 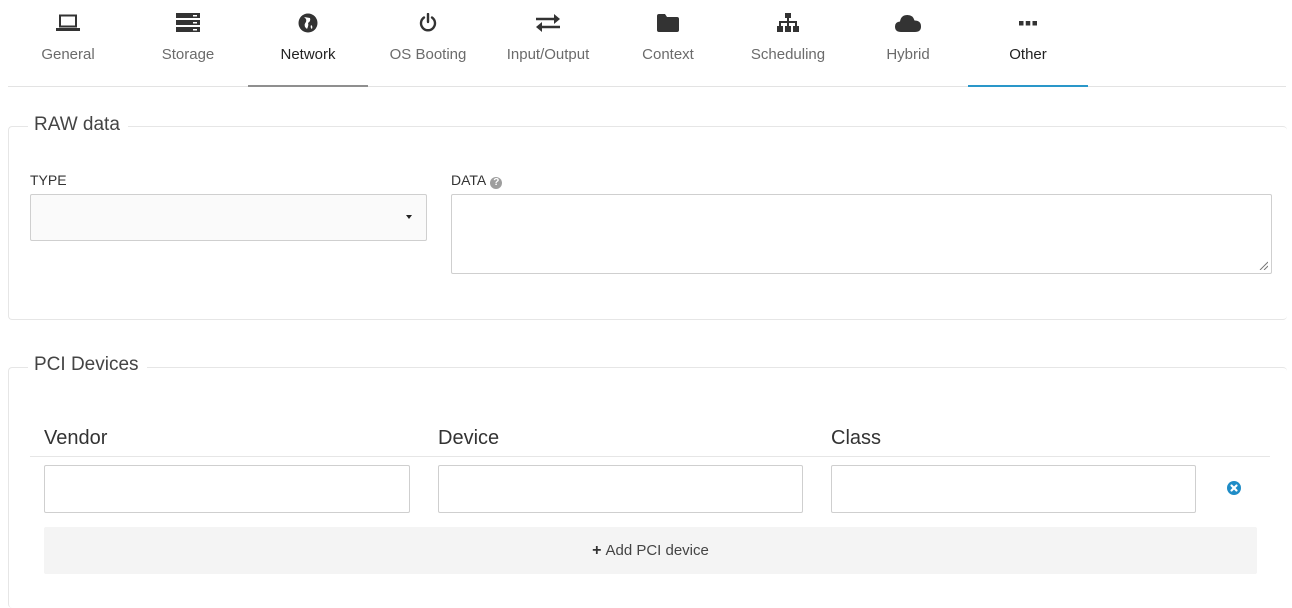 I want to click on power-icon, so click(x=428, y=23).